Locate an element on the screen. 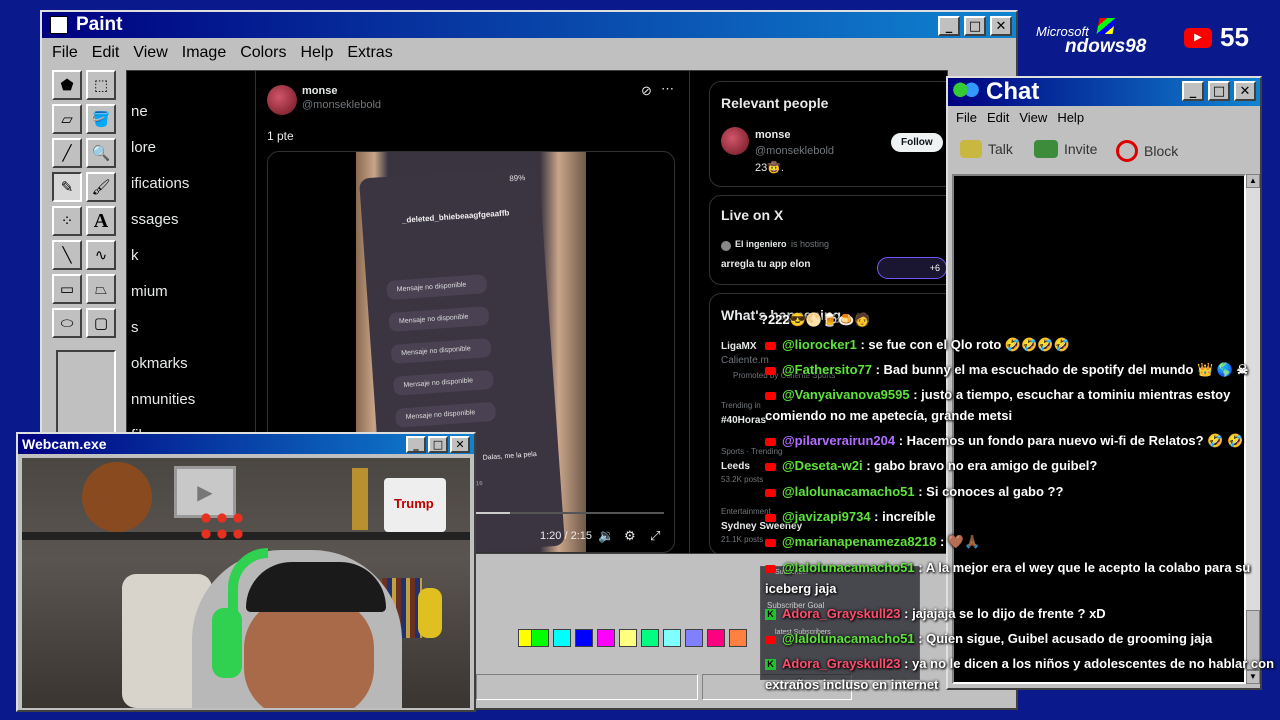 The height and width of the screenshot is (720, 1280). nav-notifications: ifications is located at coordinates (160, 183).